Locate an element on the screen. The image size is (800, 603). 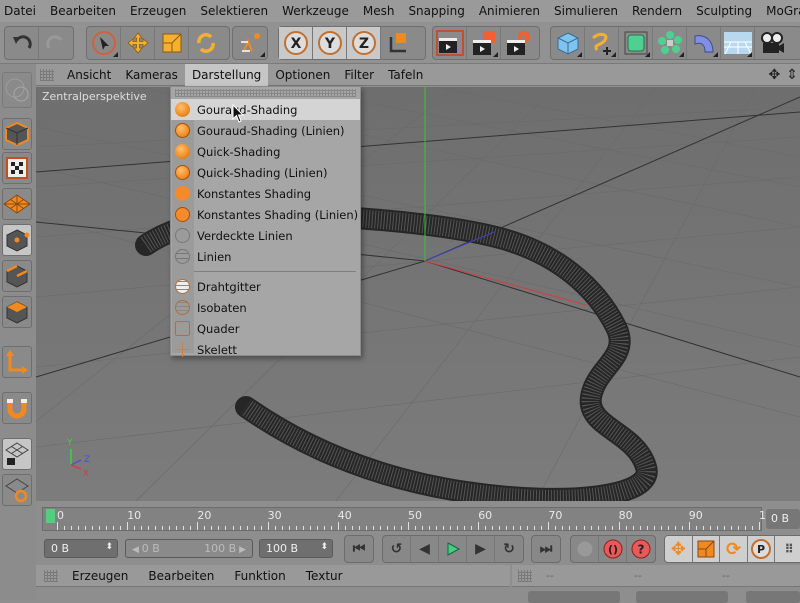
menu-simulieren: Simulieren is located at coordinates (586, 11).